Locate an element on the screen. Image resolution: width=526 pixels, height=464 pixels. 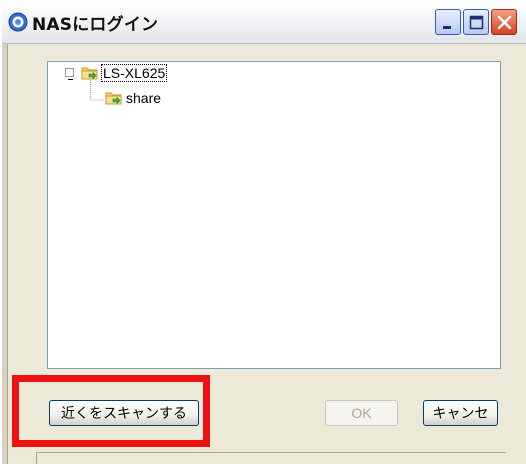
maximize-icon is located at coordinates (476, 22).